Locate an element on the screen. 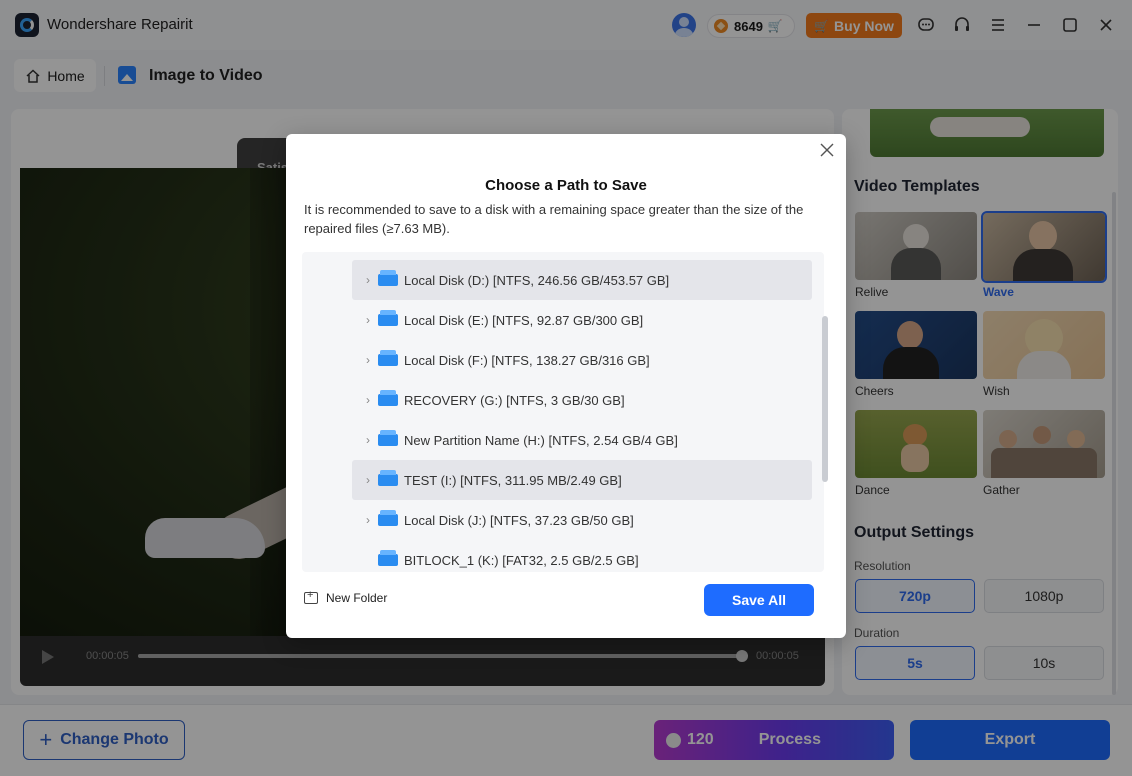 The width and height of the screenshot is (1132, 776). new-folder-button: New Folder is located at coordinates (346, 597).